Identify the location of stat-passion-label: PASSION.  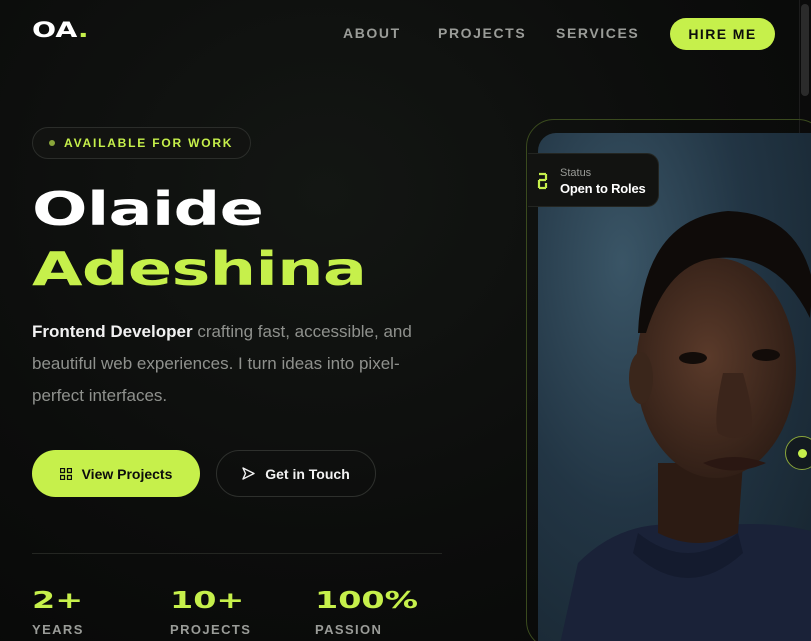
(349, 629).